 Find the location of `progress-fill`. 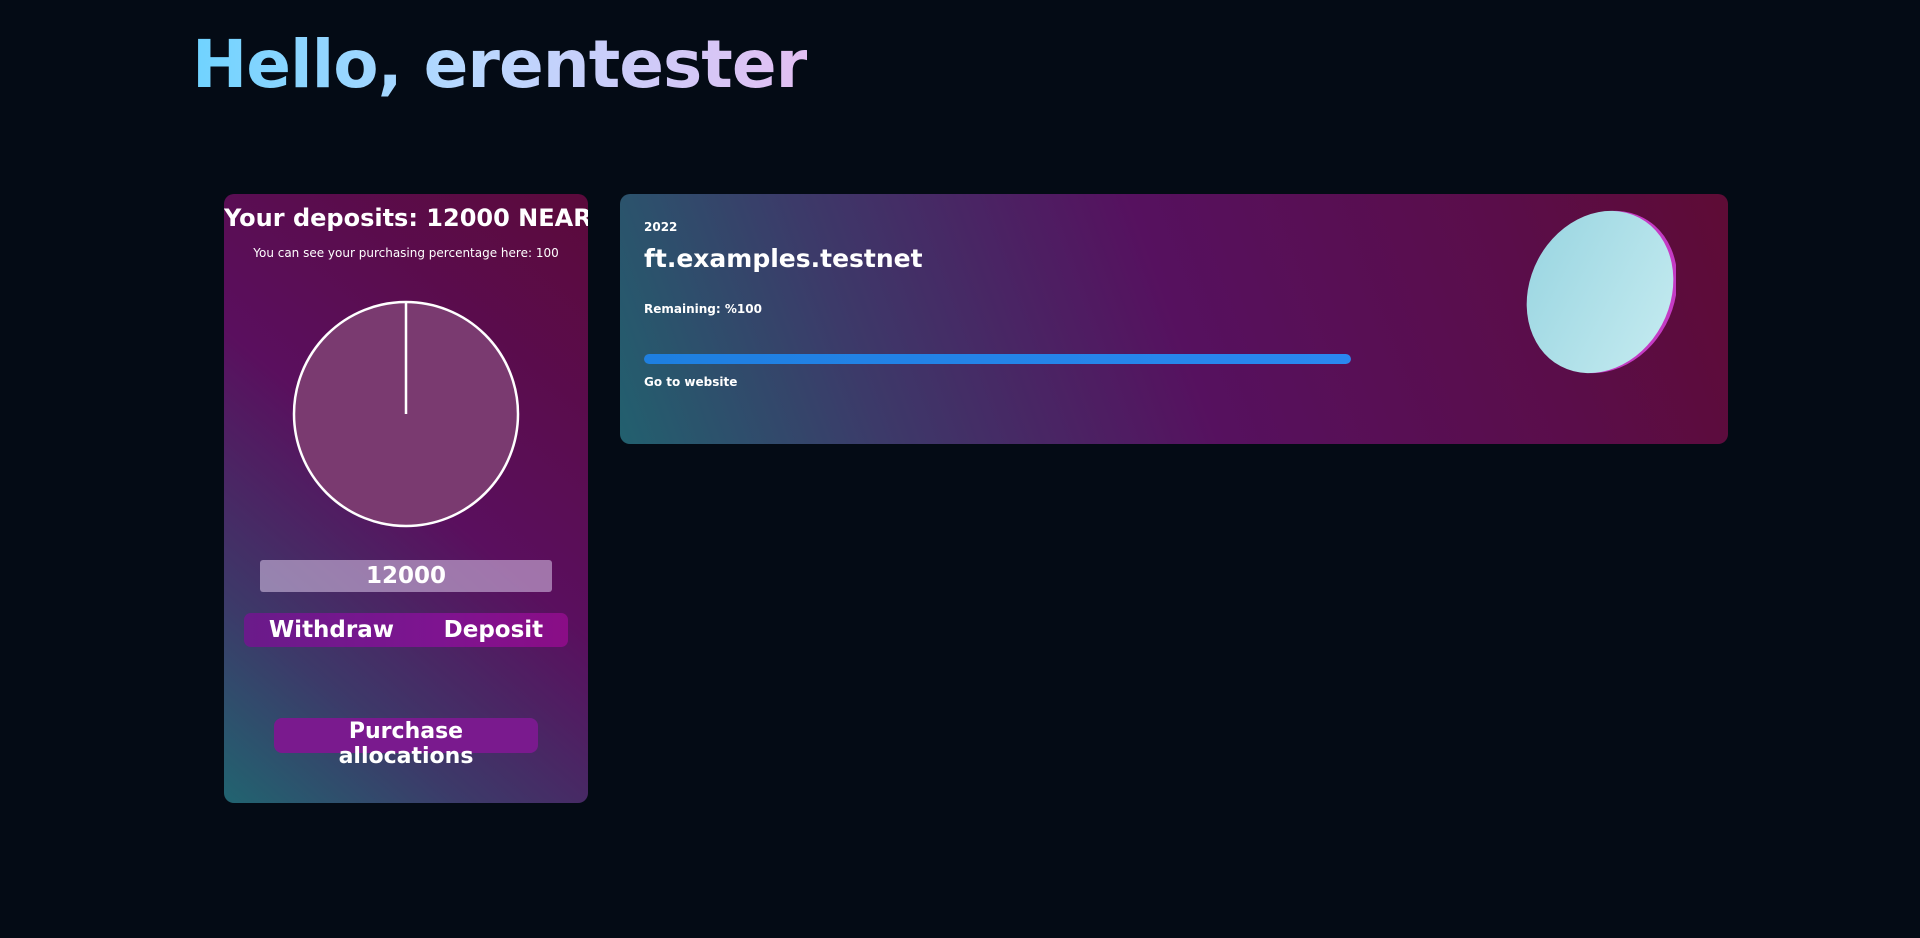

progress-fill is located at coordinates (997, 359).